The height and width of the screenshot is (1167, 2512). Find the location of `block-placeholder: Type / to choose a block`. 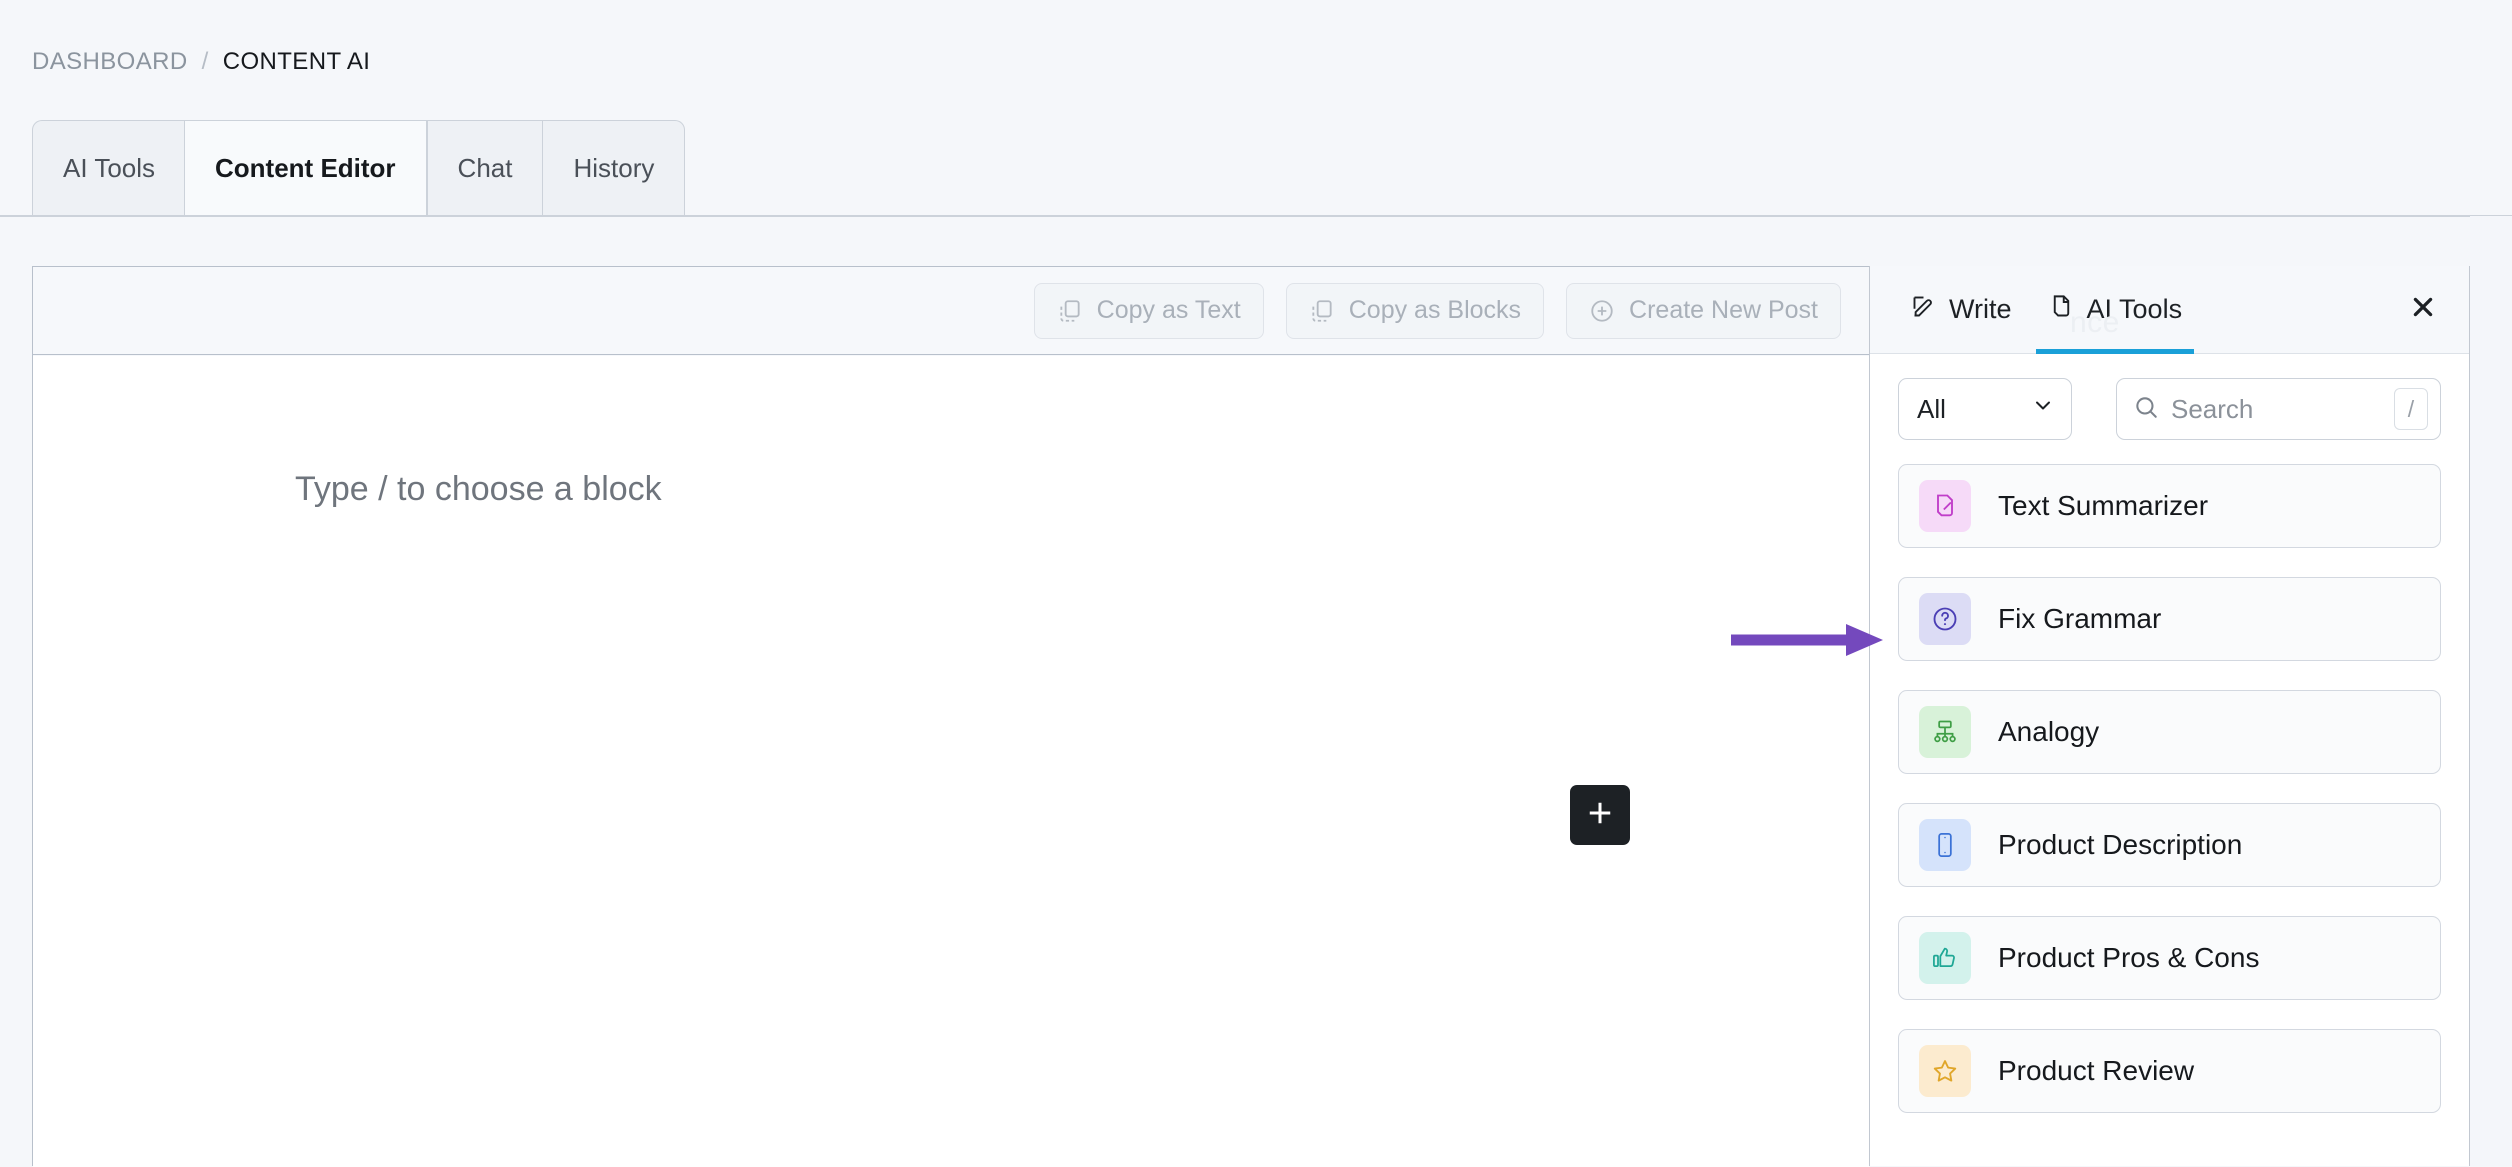

block-placeholder: Type / to choose a block is located at coordinates (478, 489).